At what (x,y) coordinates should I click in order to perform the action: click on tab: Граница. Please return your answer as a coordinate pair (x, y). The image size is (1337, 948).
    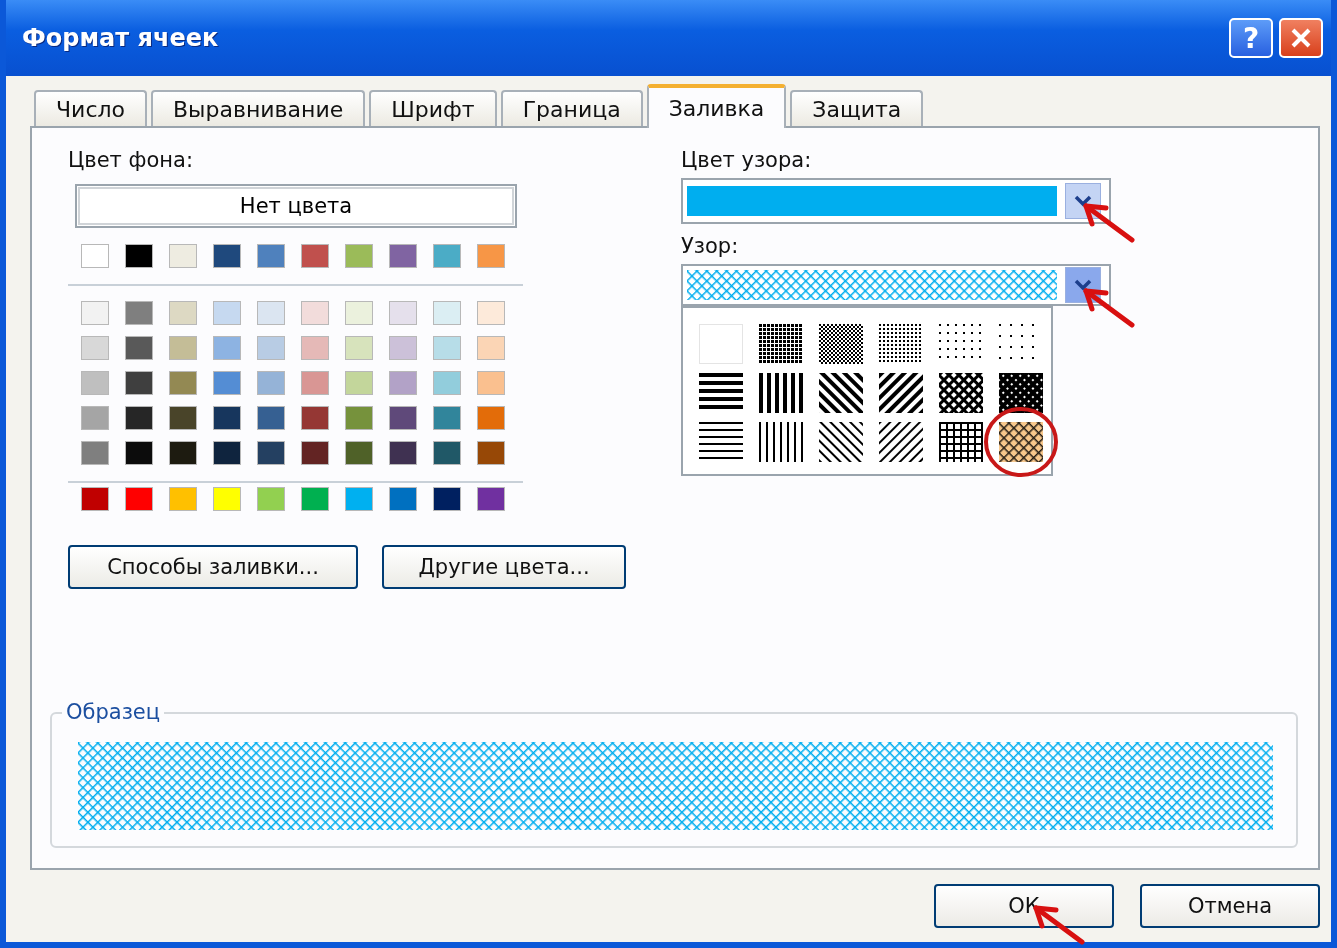
    Looking at the image, I should click on (571, 108).